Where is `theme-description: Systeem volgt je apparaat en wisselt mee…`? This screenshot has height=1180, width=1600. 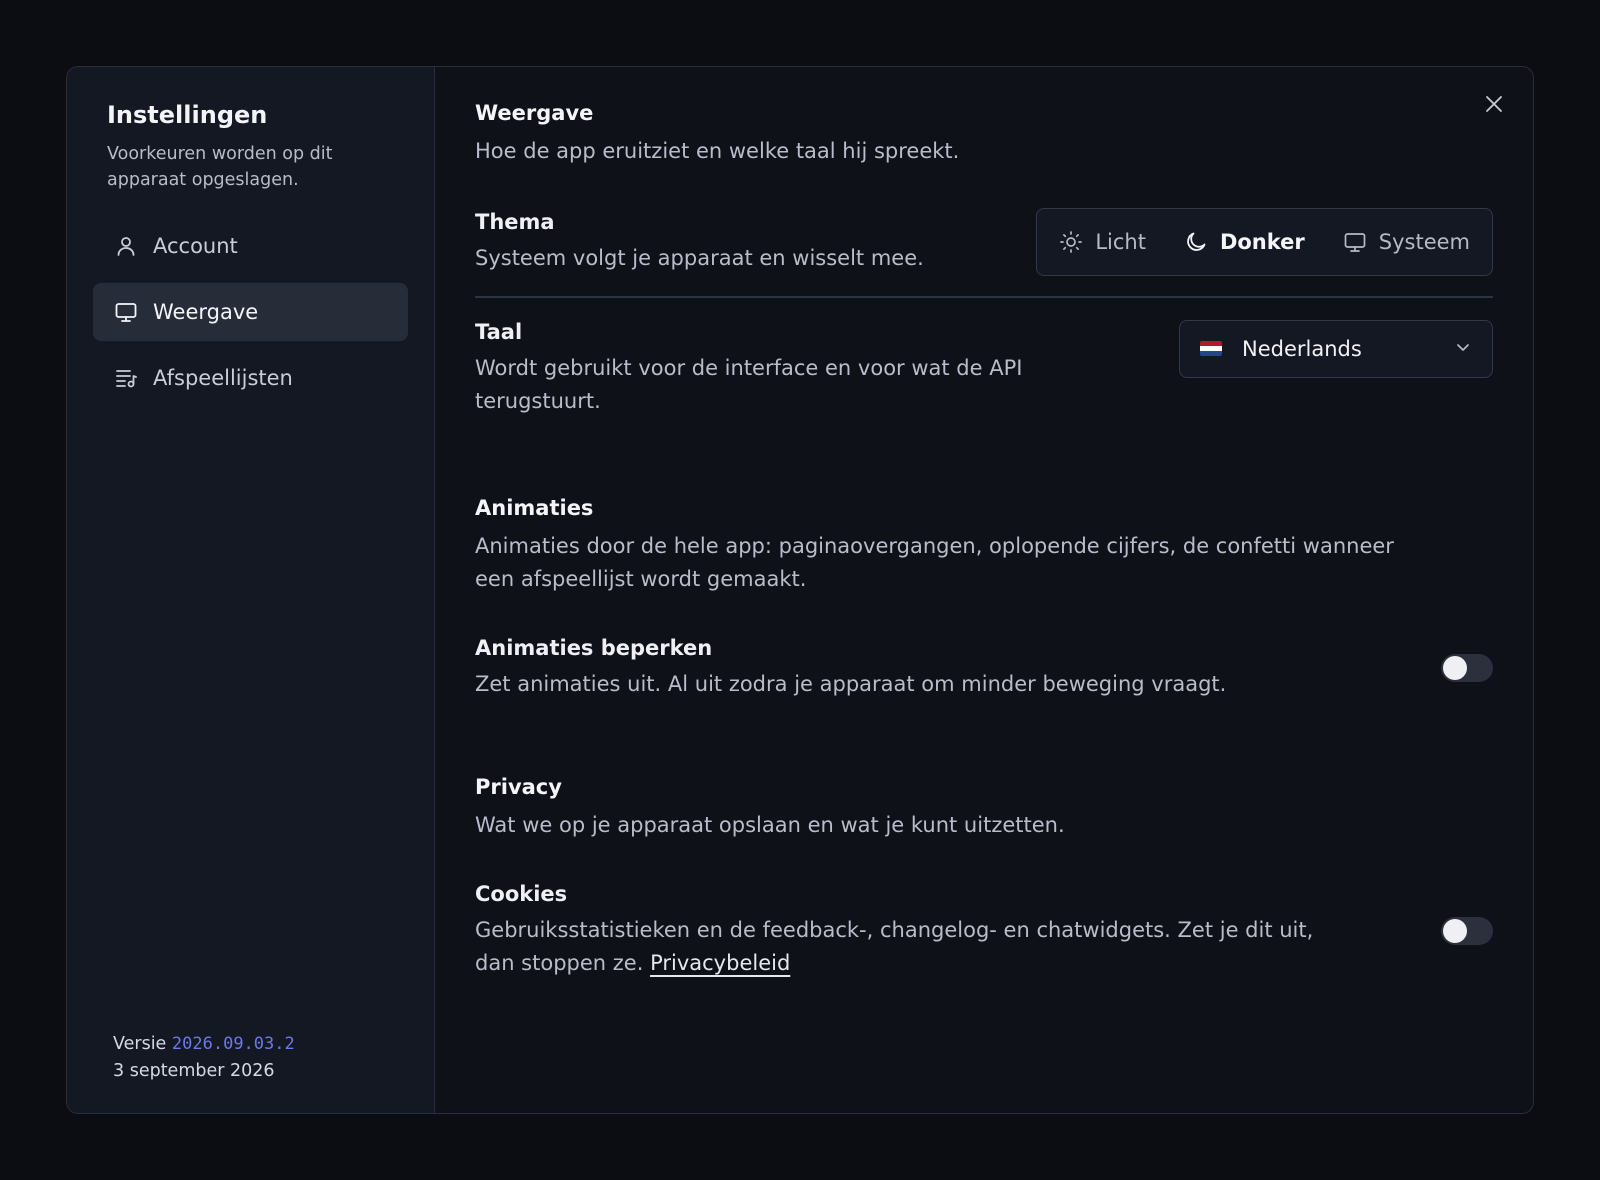 theme-description: Systeem volgt je apparaat en wisselt mee… is located at coordinates (699, 258).